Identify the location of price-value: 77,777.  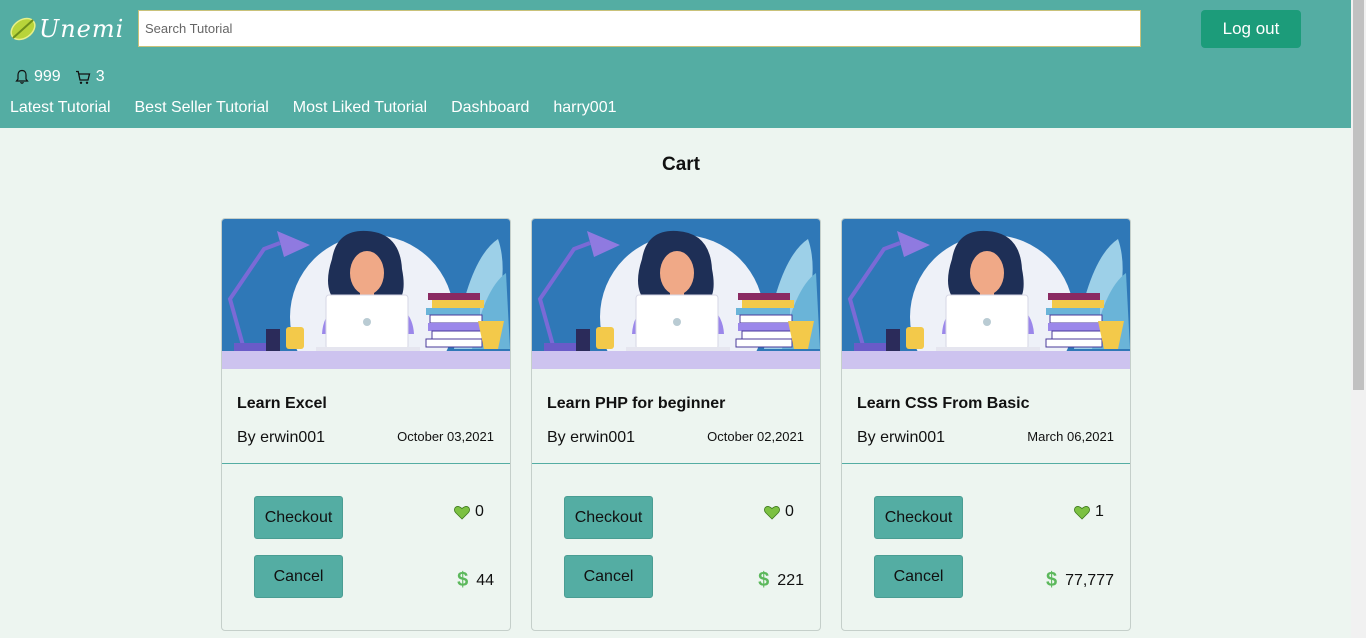
(1089, 580).